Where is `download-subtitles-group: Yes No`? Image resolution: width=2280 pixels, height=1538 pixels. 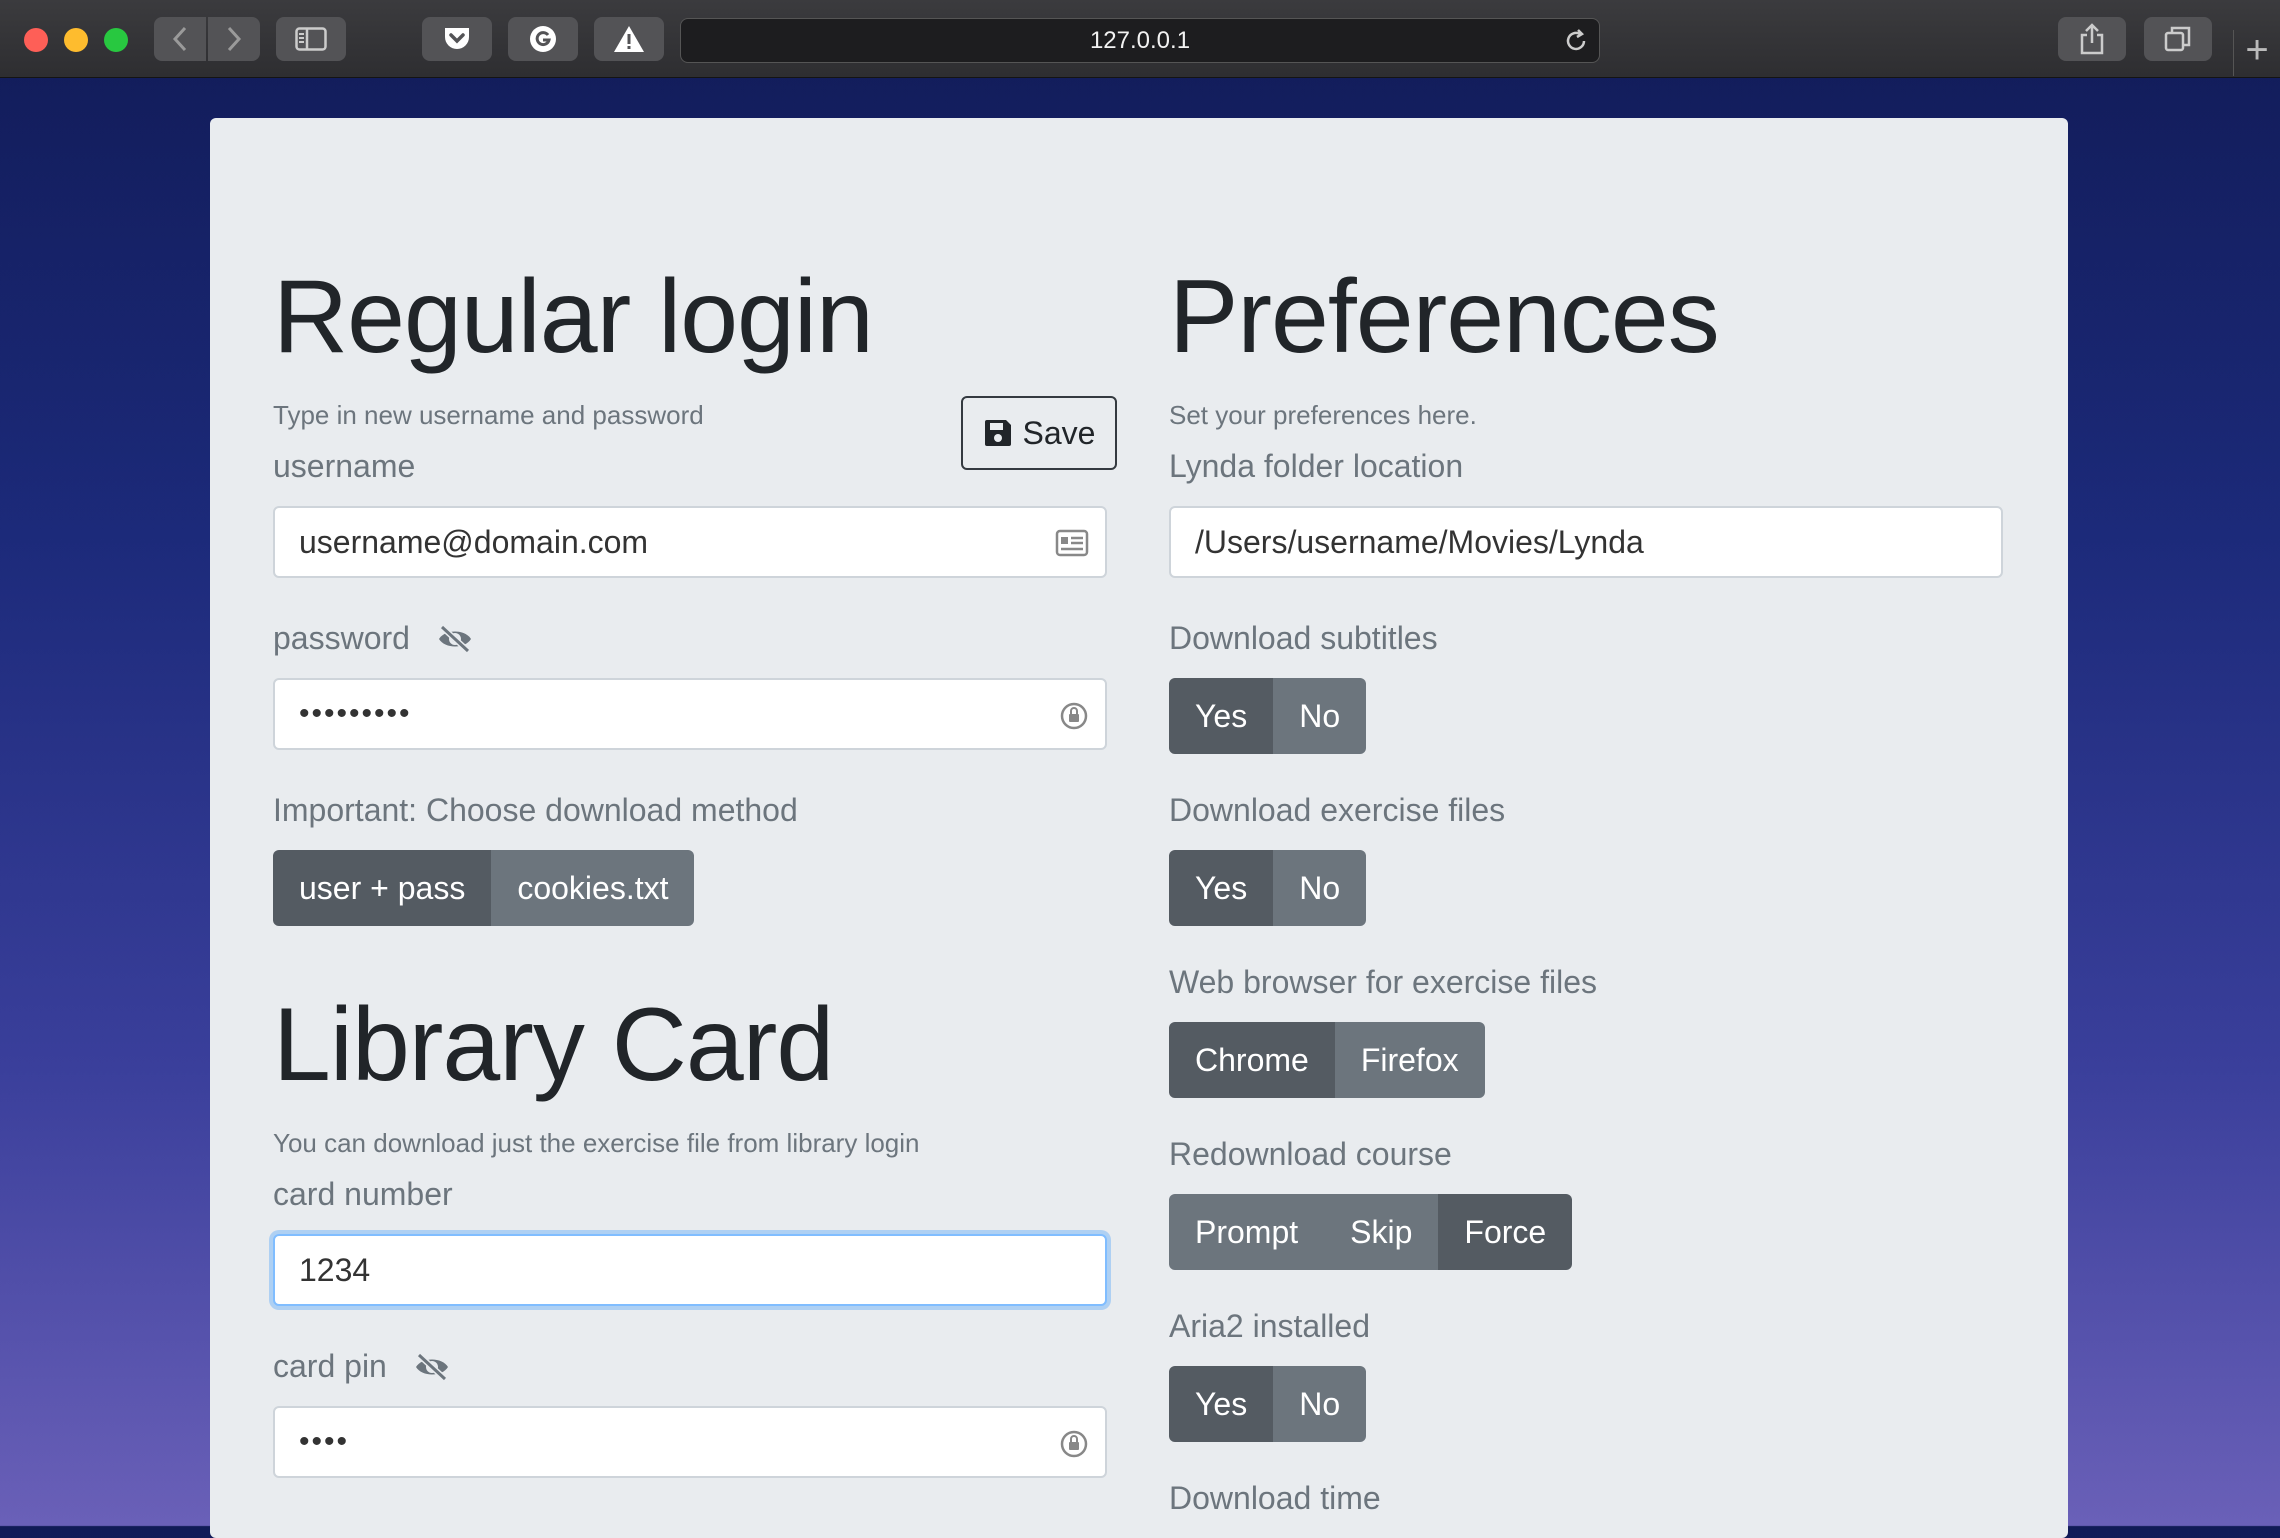
download-subtitles-group: Yes No is located at coordinates (1268, 716).